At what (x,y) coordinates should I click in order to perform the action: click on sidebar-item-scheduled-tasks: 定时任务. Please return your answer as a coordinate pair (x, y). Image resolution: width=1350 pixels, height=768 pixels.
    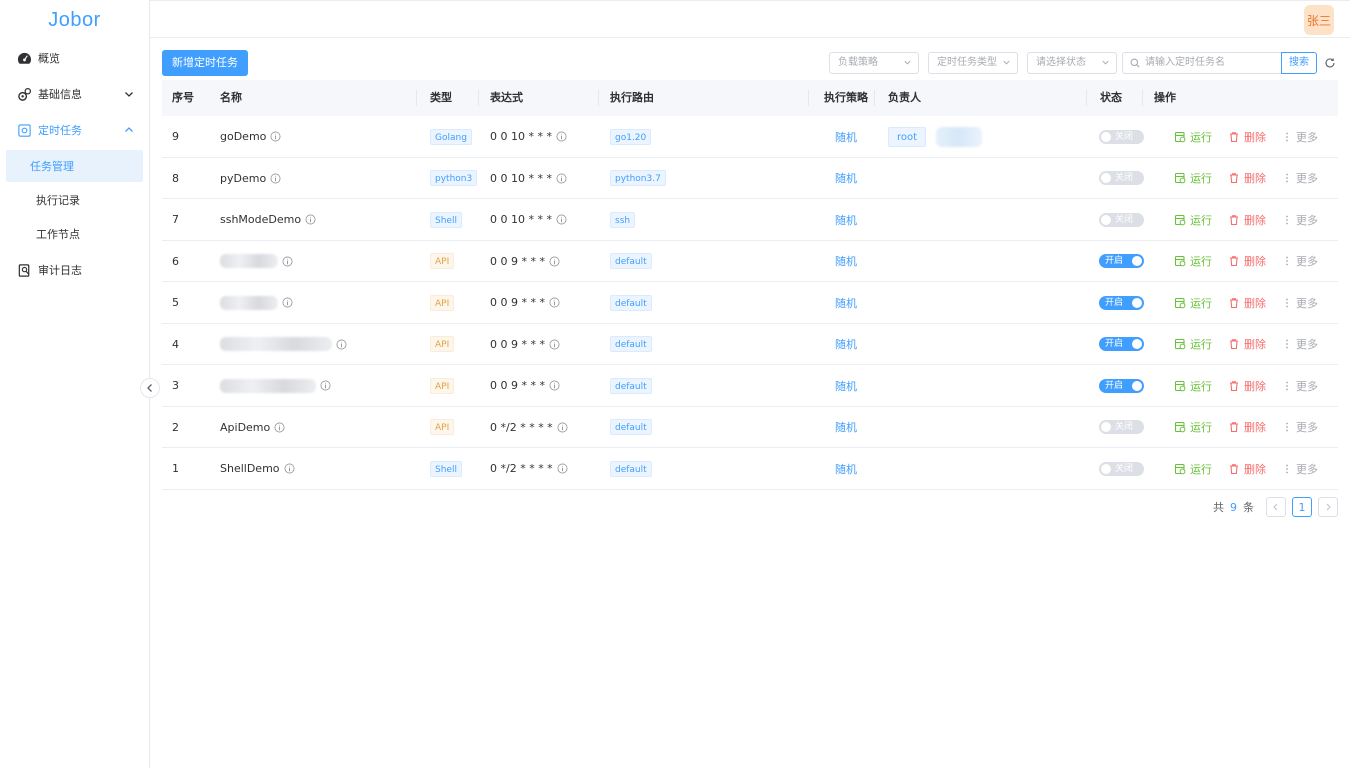
    Looking at the image, I should click on (74, 130).